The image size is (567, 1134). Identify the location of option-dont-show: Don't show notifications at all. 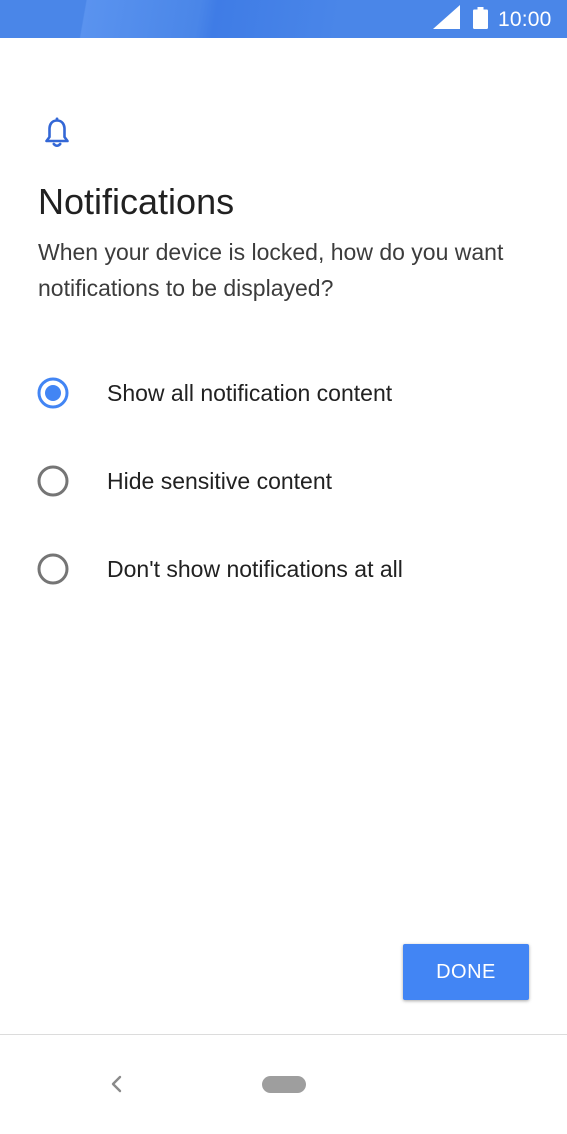
(285, 569).